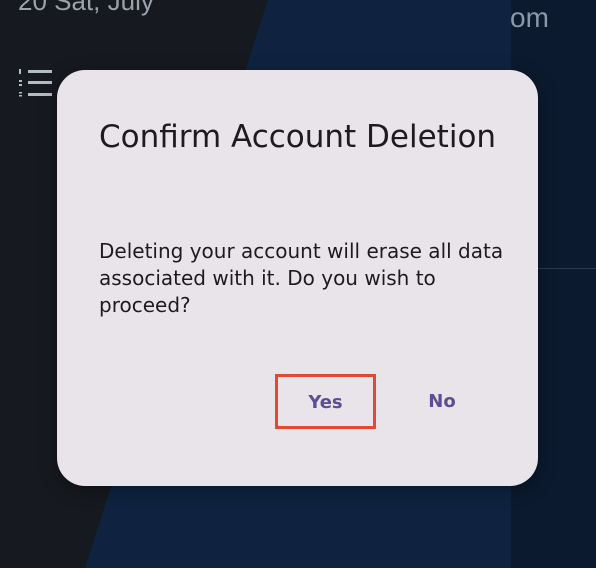 This screenshot has width=596, height=568. I want to click on yes-button: Yes, so click(325, 401).